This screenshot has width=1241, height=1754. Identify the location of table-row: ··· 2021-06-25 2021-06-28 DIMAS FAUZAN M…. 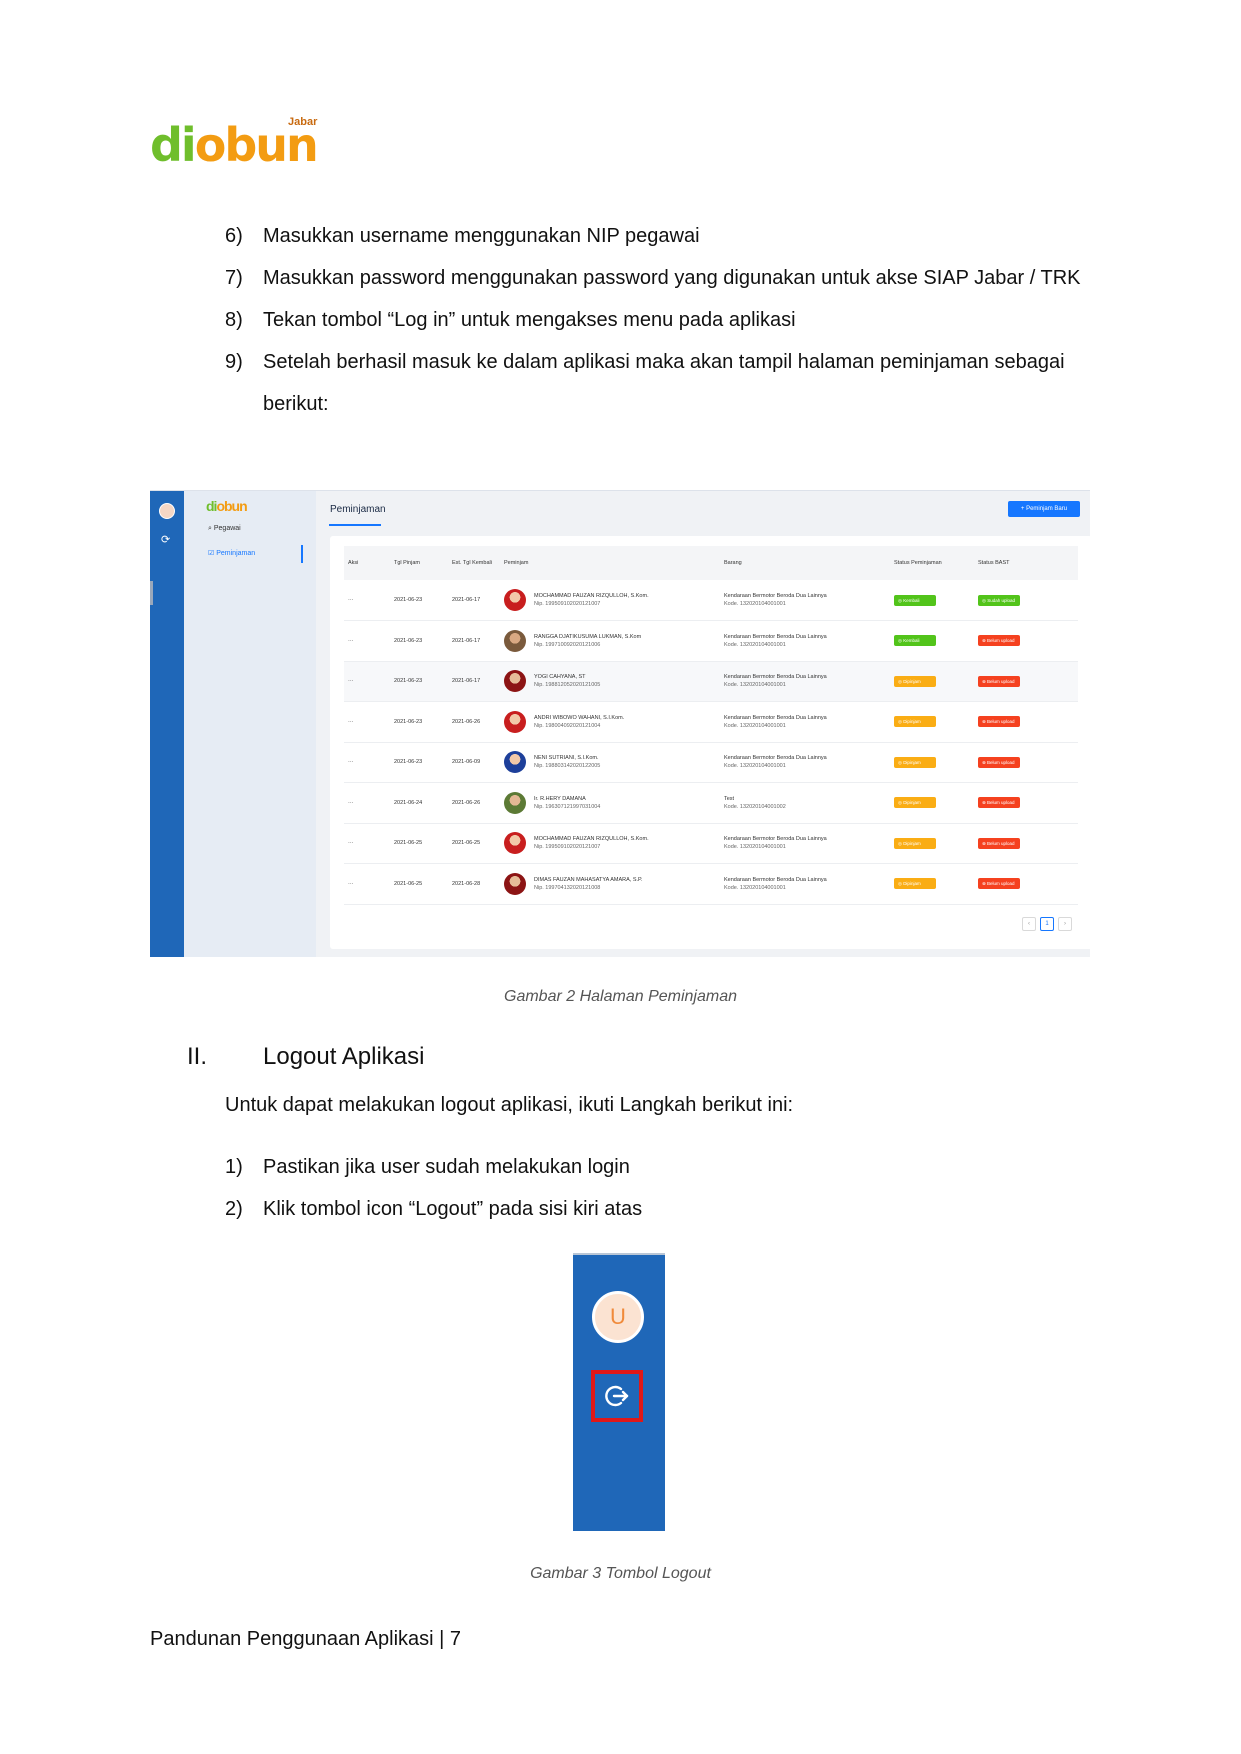
(711, 884).